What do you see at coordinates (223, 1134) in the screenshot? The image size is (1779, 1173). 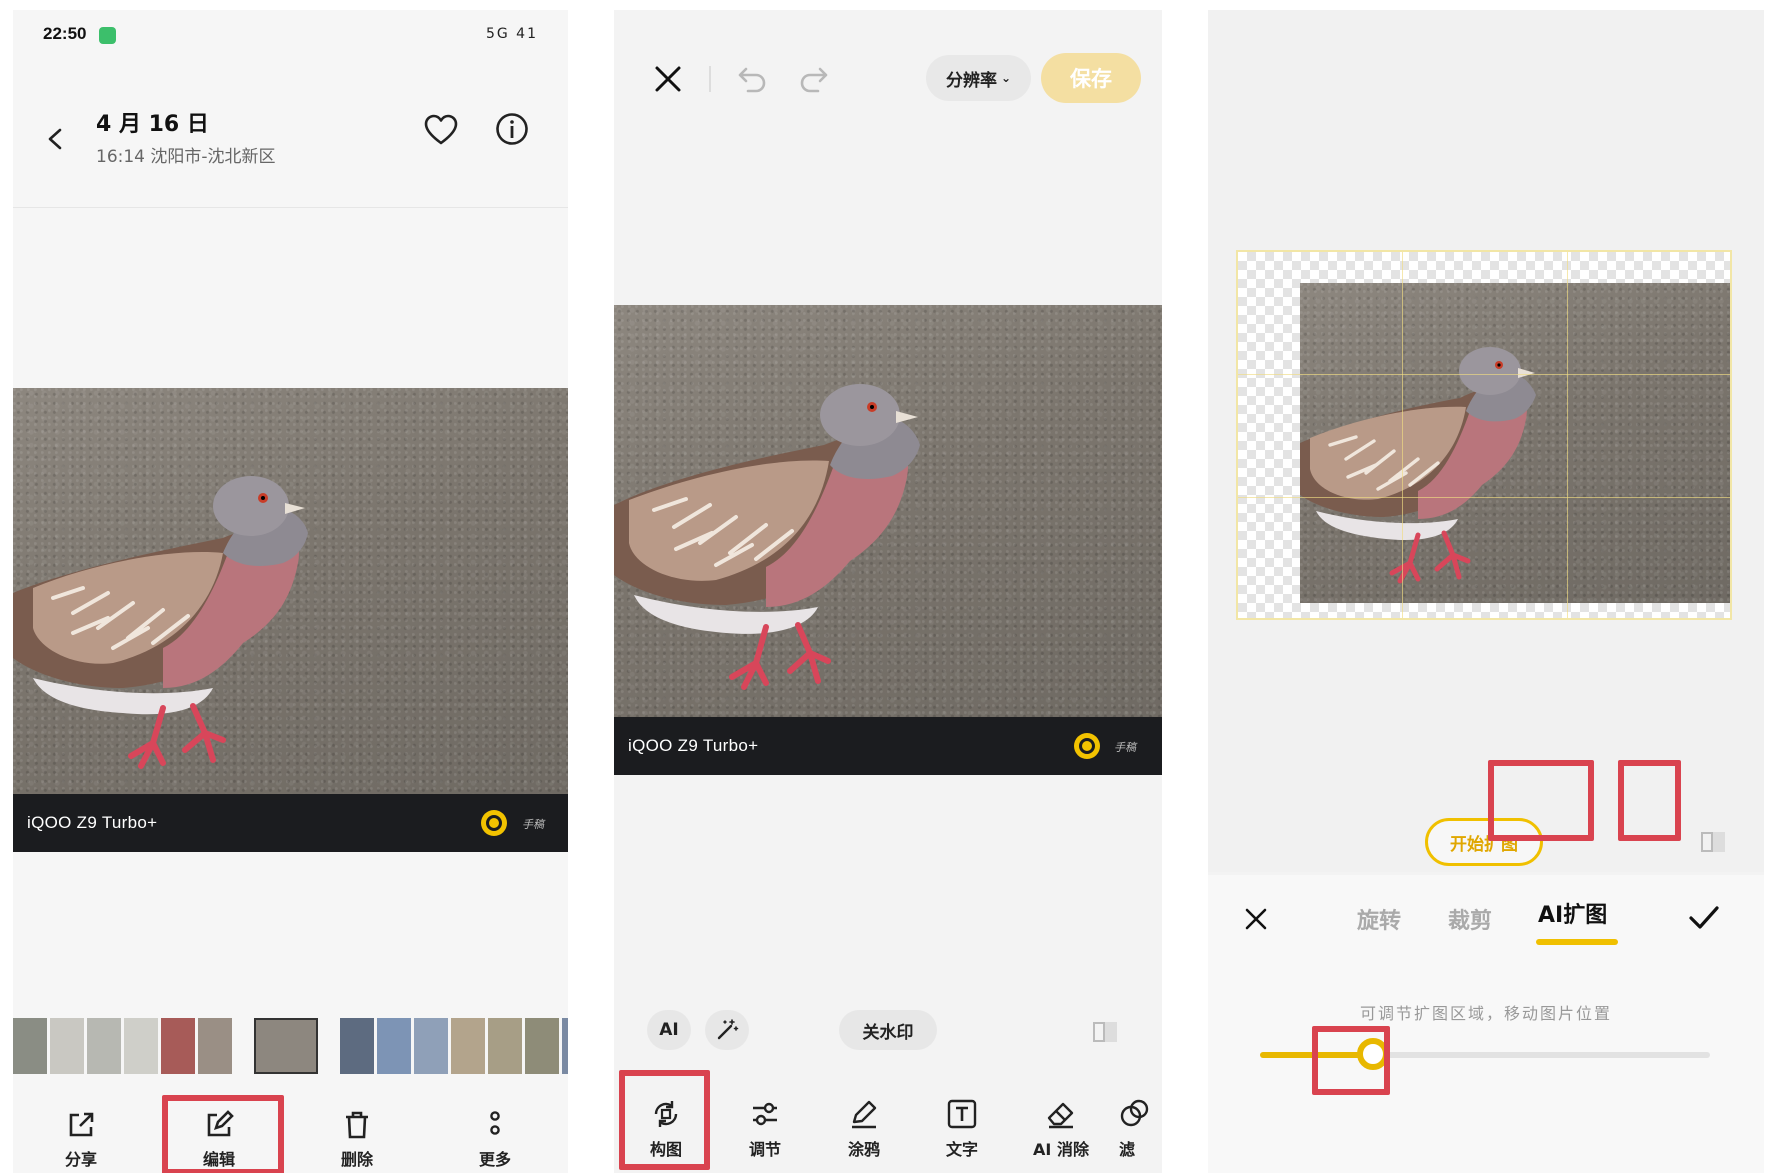 I see `edit-highlight-box` at bounding box center [223, 1134].